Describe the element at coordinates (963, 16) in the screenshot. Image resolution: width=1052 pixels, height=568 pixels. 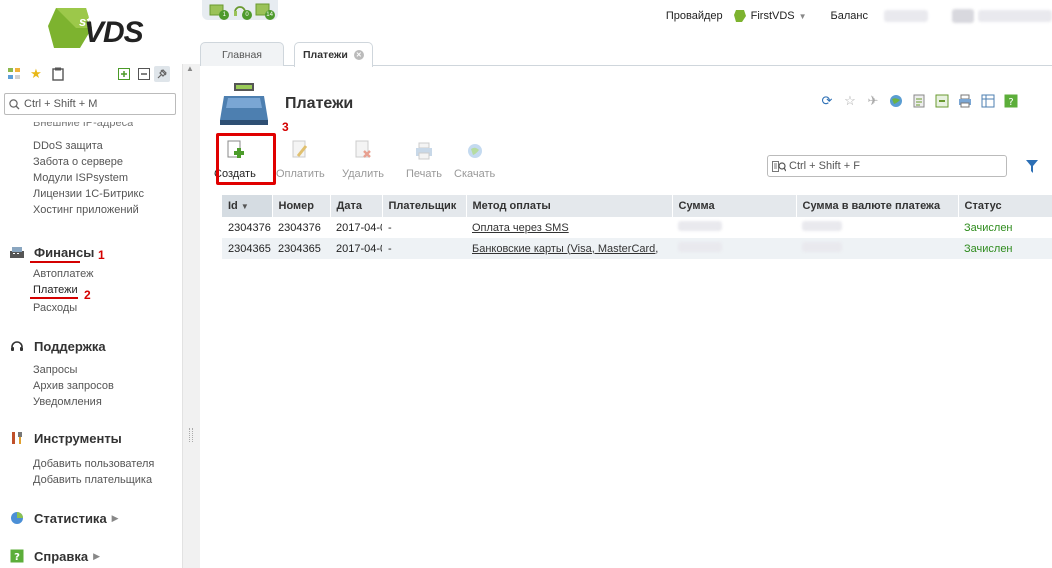
I see `user-avatar` at that location.